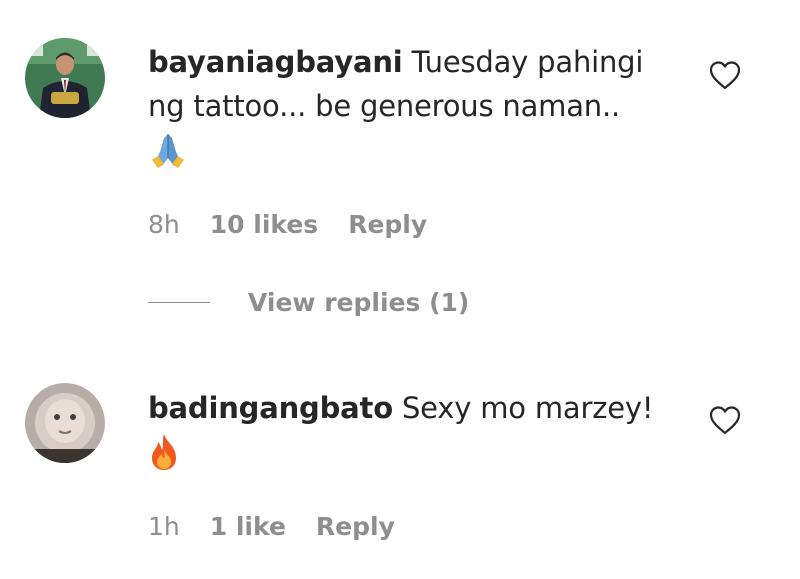  Describe the element at coordinates (384, 106) in the screenshot. I see `comment-text-continued: ng tattoo... be generous naman..` at that location.